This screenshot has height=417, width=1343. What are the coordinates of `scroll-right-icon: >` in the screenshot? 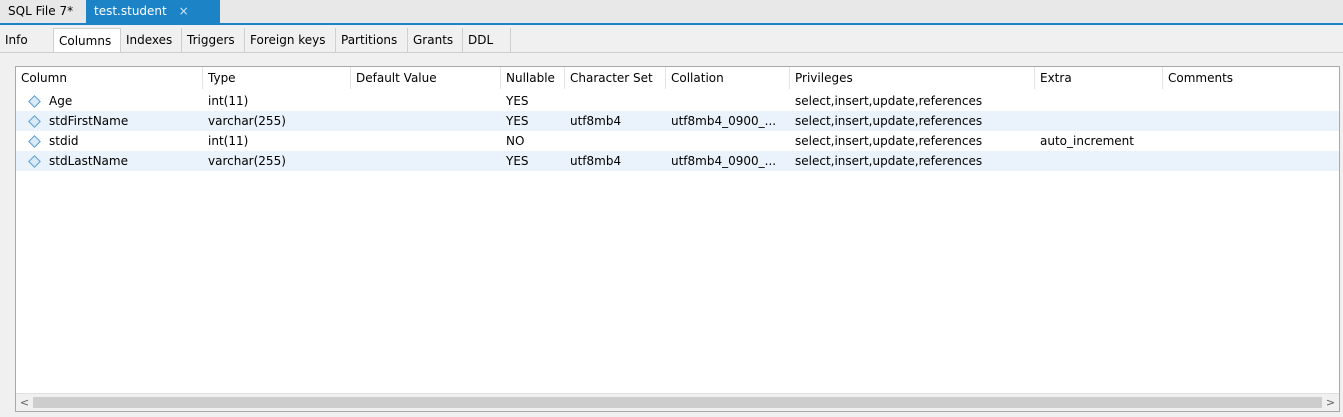 It's located at (1330, 402).